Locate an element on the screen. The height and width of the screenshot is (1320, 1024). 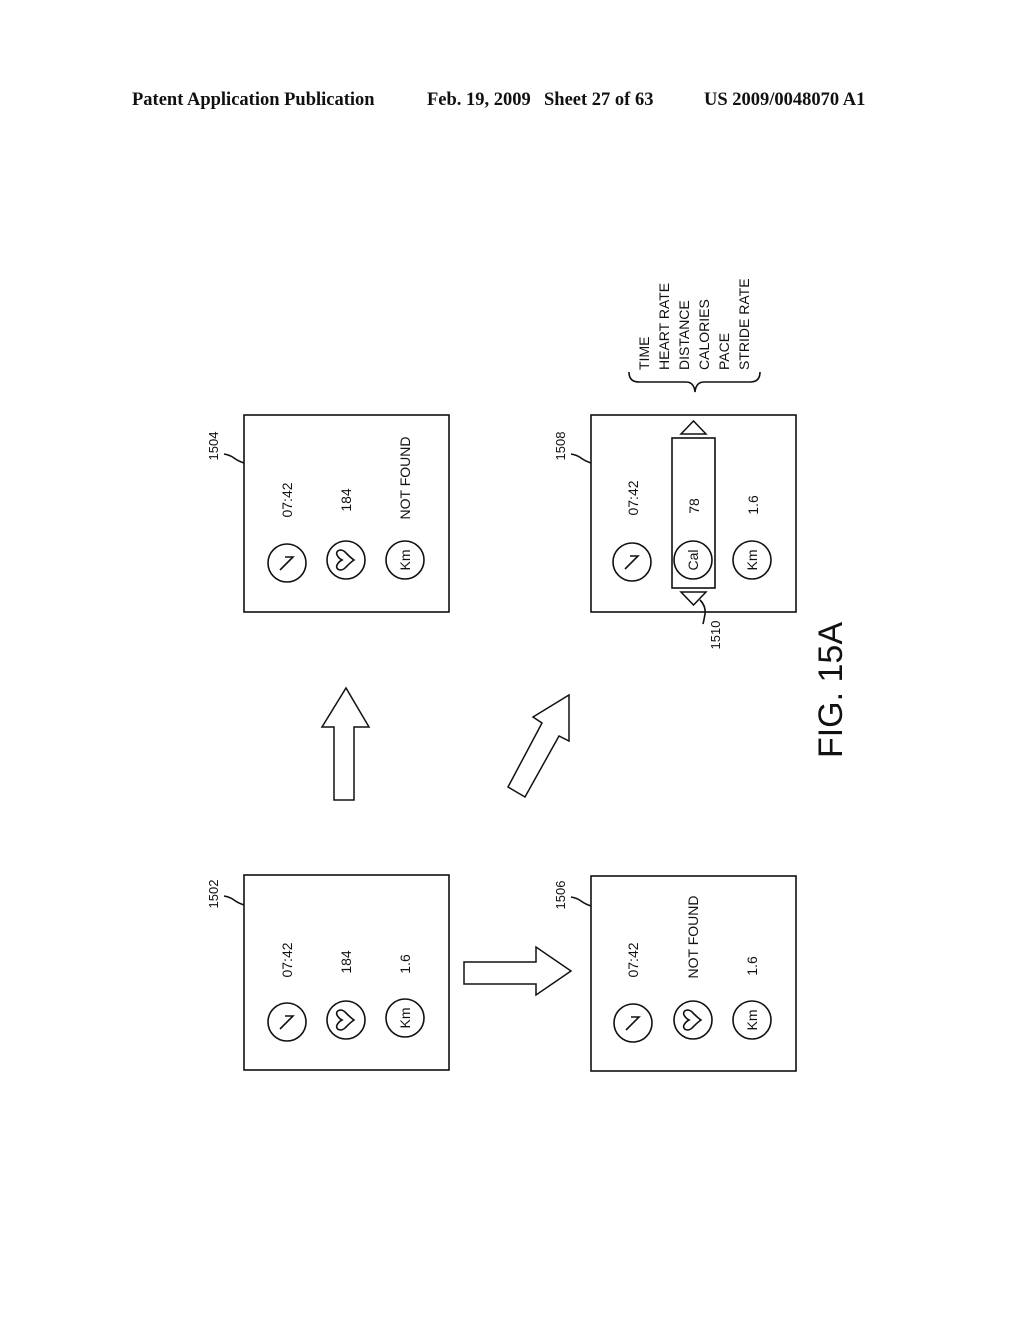
ref-label: 1504 is located at coordinates (213, 446).